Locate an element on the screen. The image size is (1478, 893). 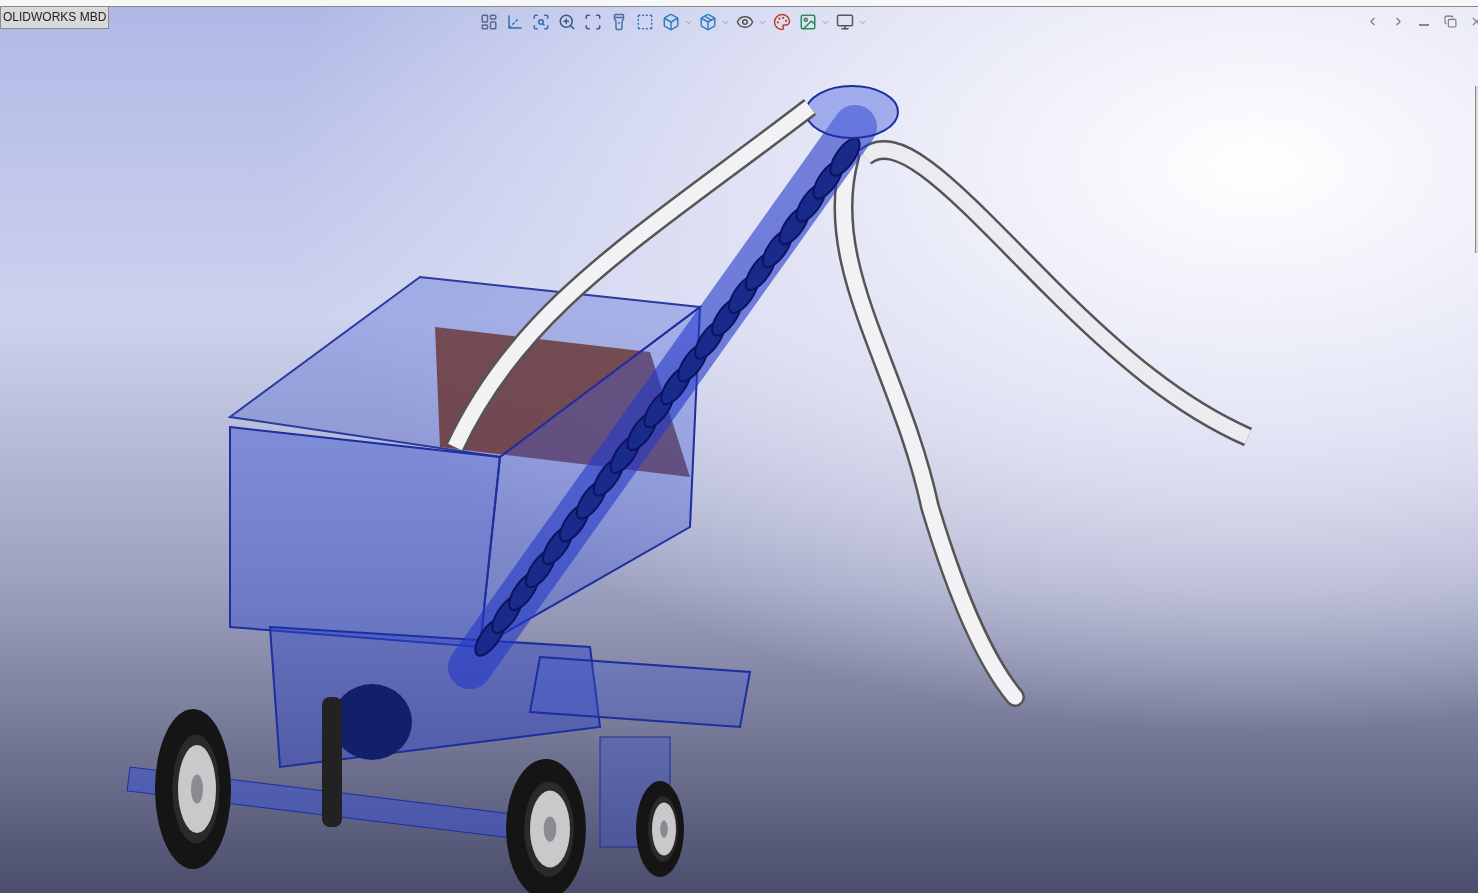
zoom-fit-icon is located at coordinates (541, 22).